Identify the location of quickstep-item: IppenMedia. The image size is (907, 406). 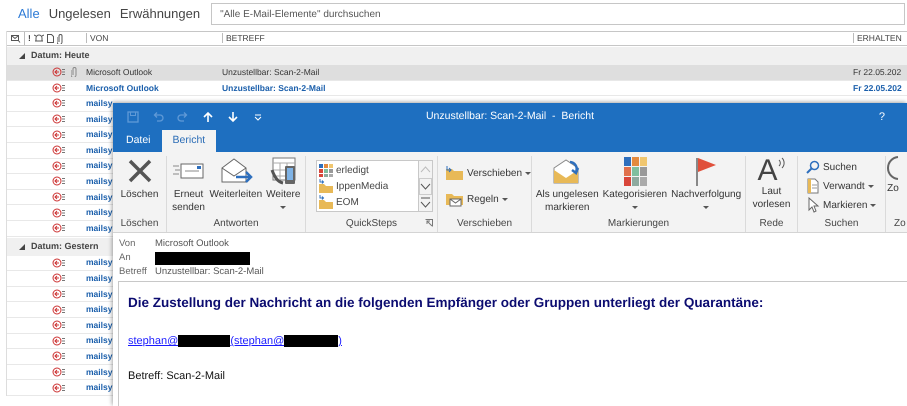
(367, 186).